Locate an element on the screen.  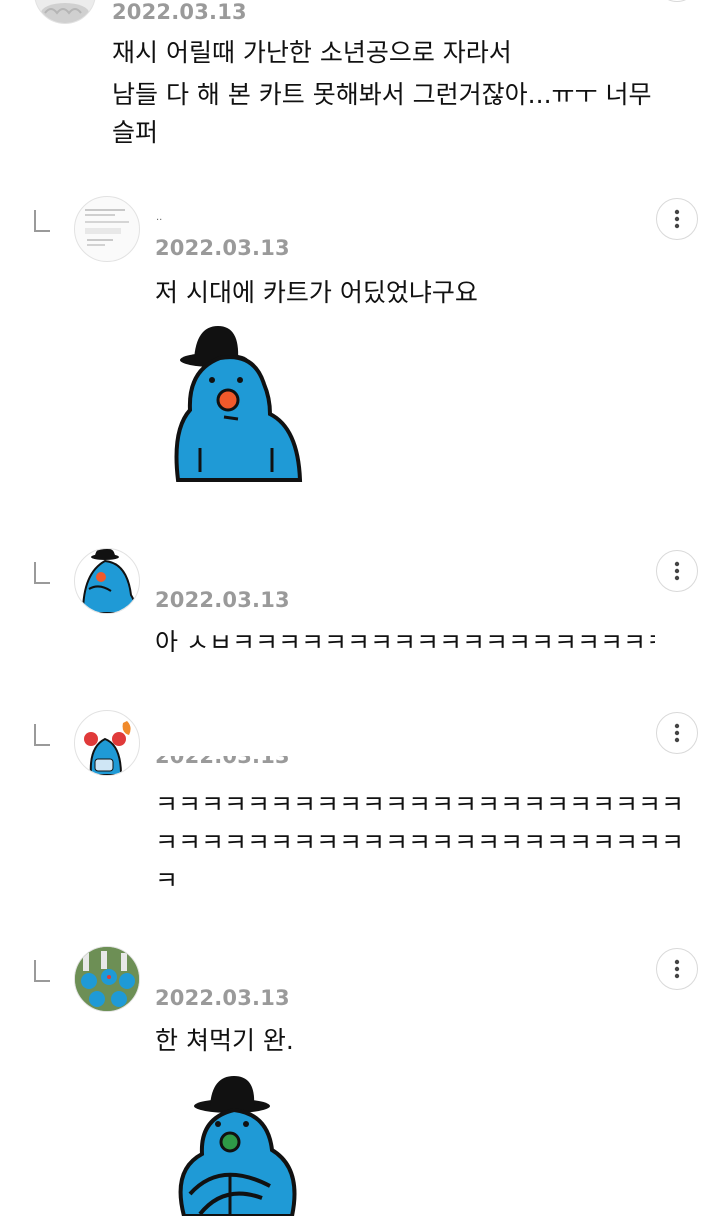
blue-character-hugging-sticker is located at coordinates (237, 1146).